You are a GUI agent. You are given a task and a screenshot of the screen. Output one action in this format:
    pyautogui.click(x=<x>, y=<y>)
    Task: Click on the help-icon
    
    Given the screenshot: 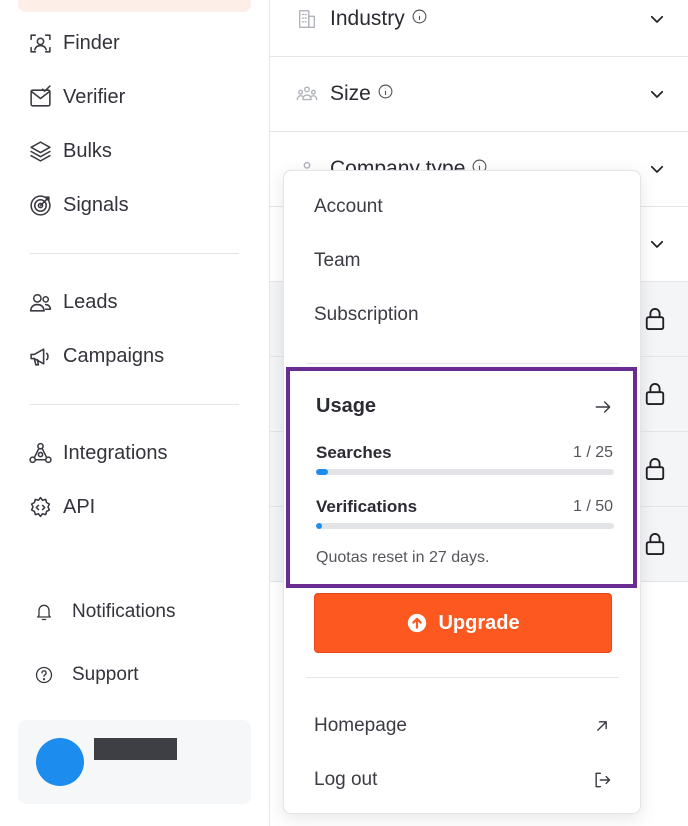 What is the action you would take?
    pyautogui.click(x=44, y=675)
    